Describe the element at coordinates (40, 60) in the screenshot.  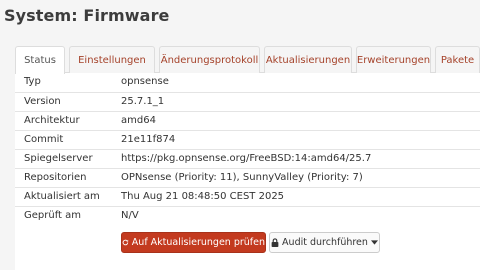
I see `tab-status: Status` at that location.